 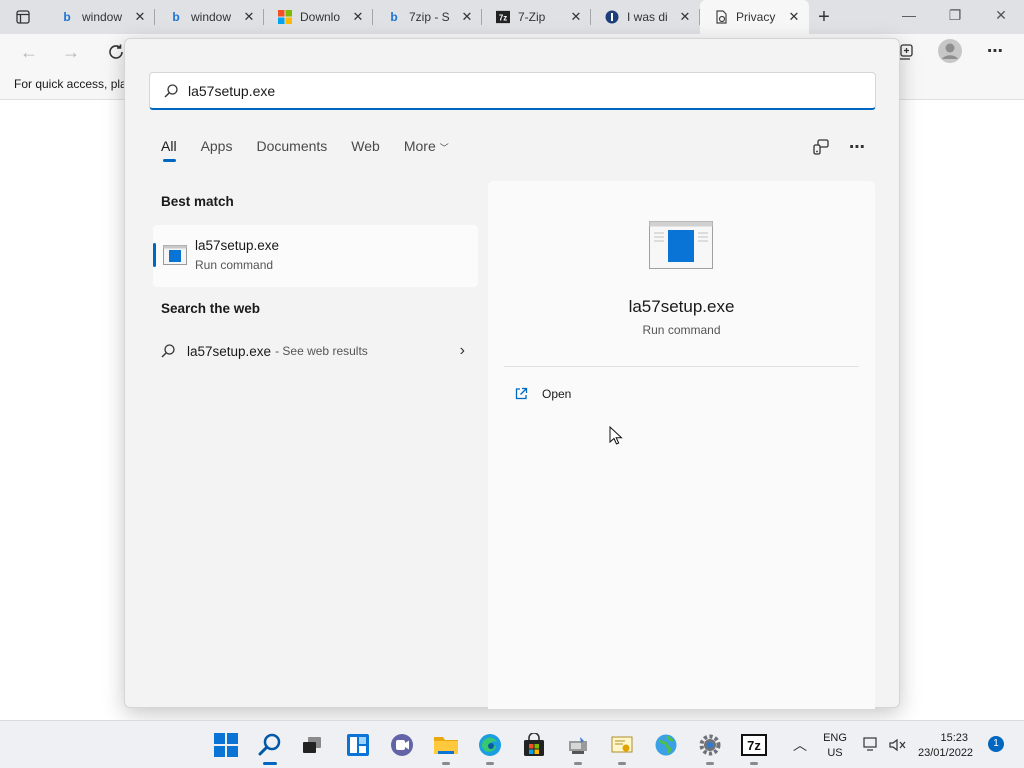 What do you see at coordinates (285, 17) in the screenshot?
I see `microsoft-icon` at bounding box center [285, 17].